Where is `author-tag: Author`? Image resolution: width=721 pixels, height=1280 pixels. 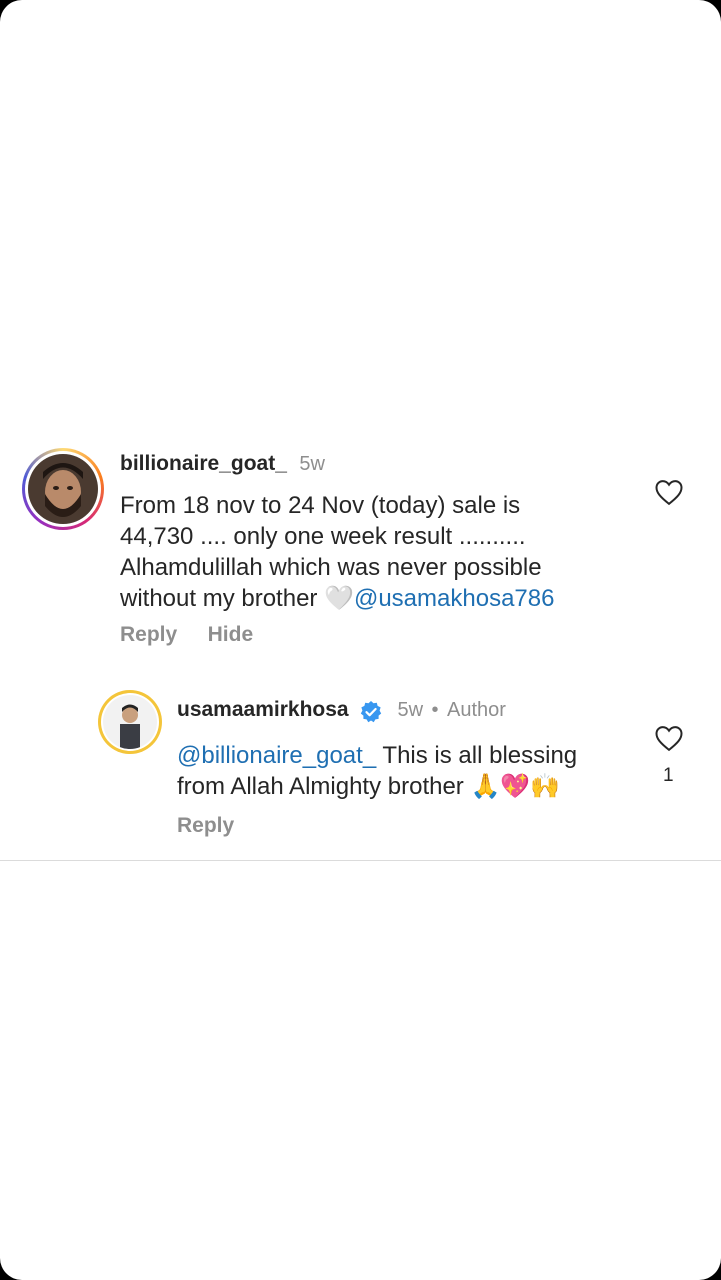
author-tag: Author is located at coordinates (476, 710).